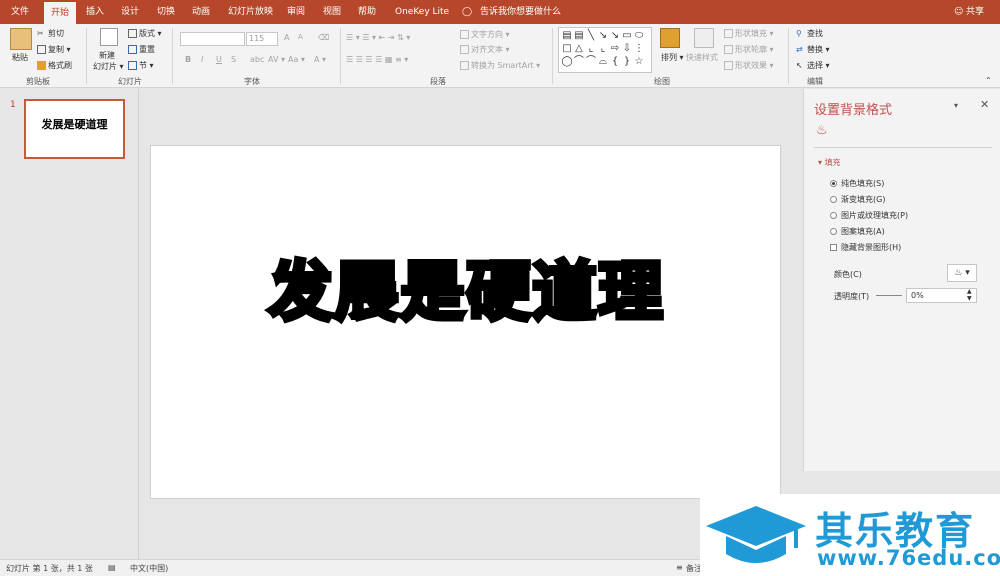 Image resolution: width=1000 pixels, height=576 pixels. What do you see at coordinates (296, 12) in the screenshot?
I see `menu-review: 审阅` at bounding box center [296, 12].